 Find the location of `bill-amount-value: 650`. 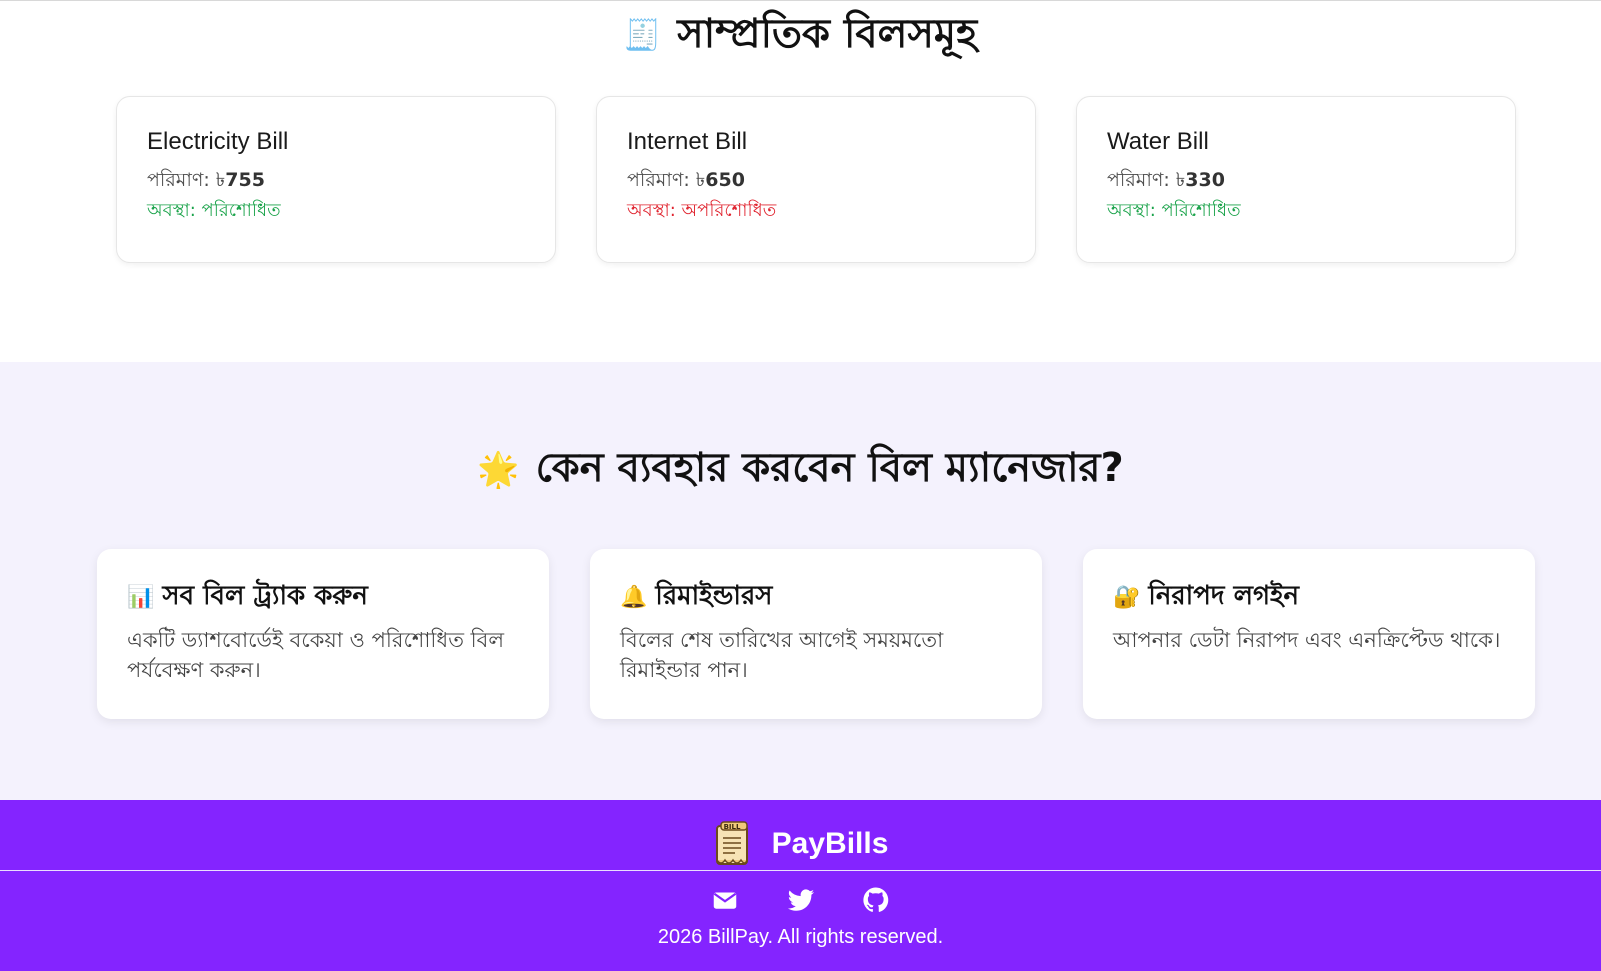

bill-amount-value: 650 is located at coordinates (725, 180).